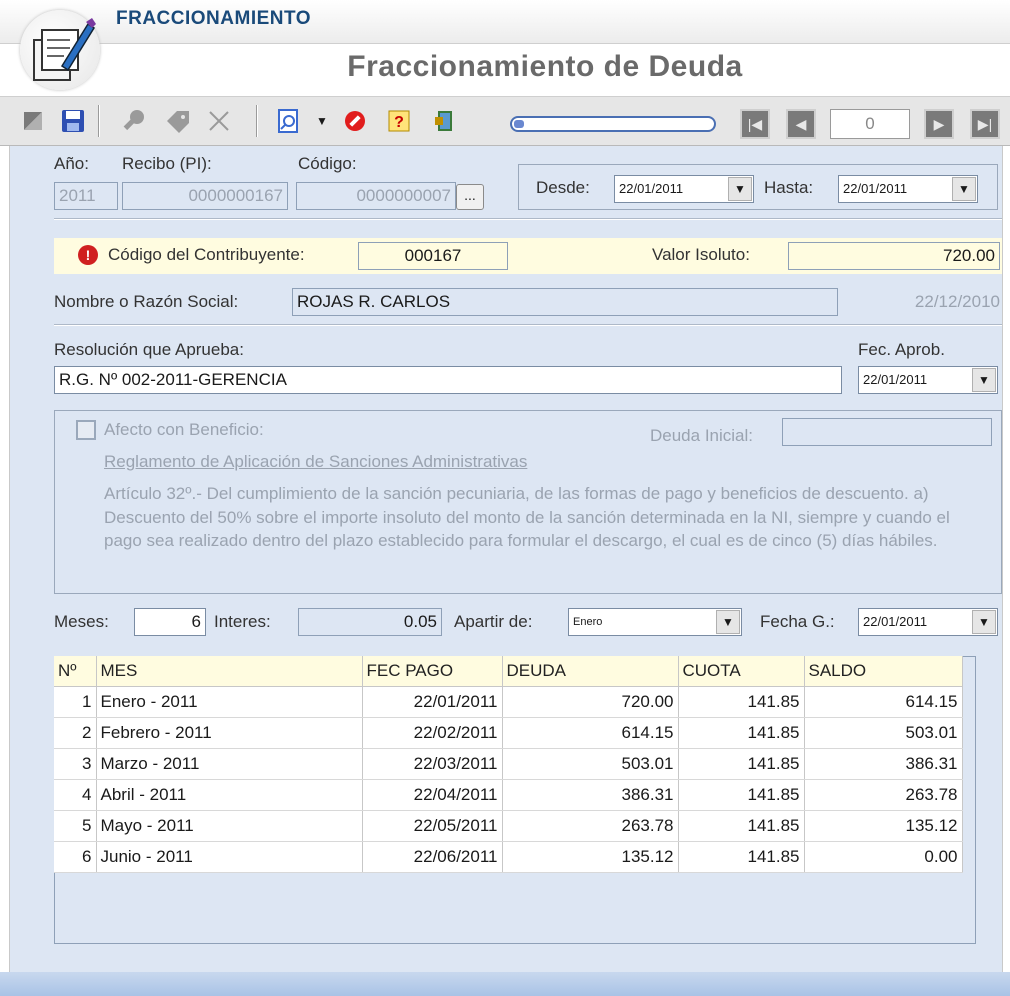 The height and width of the screenshot is (996, 1010). I want to click on fechag-label: Fecha G.:, so click(797, 621).